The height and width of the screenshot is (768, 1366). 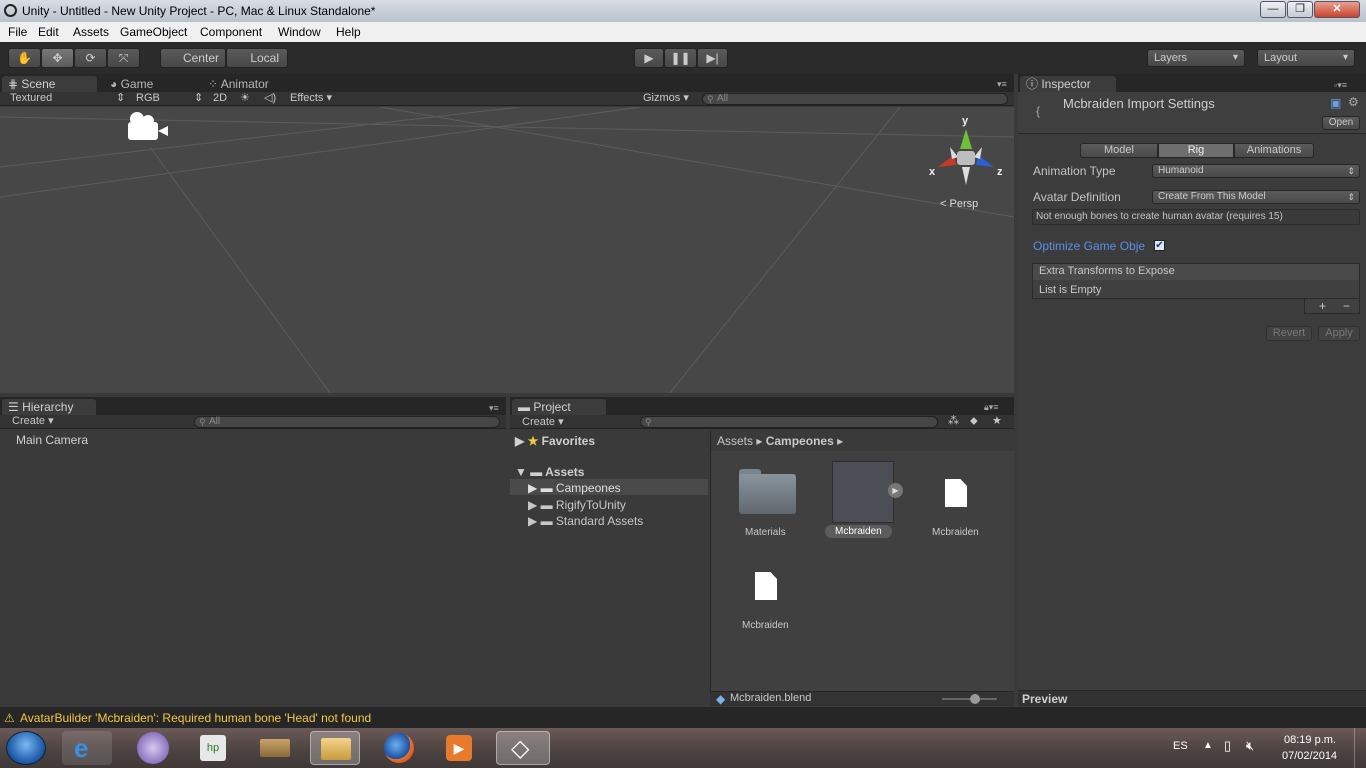 What do you see at coordinates (335, 748) in the screenshot?
I see `taskbar-explorer-icon` at bounding box center [335, 748].